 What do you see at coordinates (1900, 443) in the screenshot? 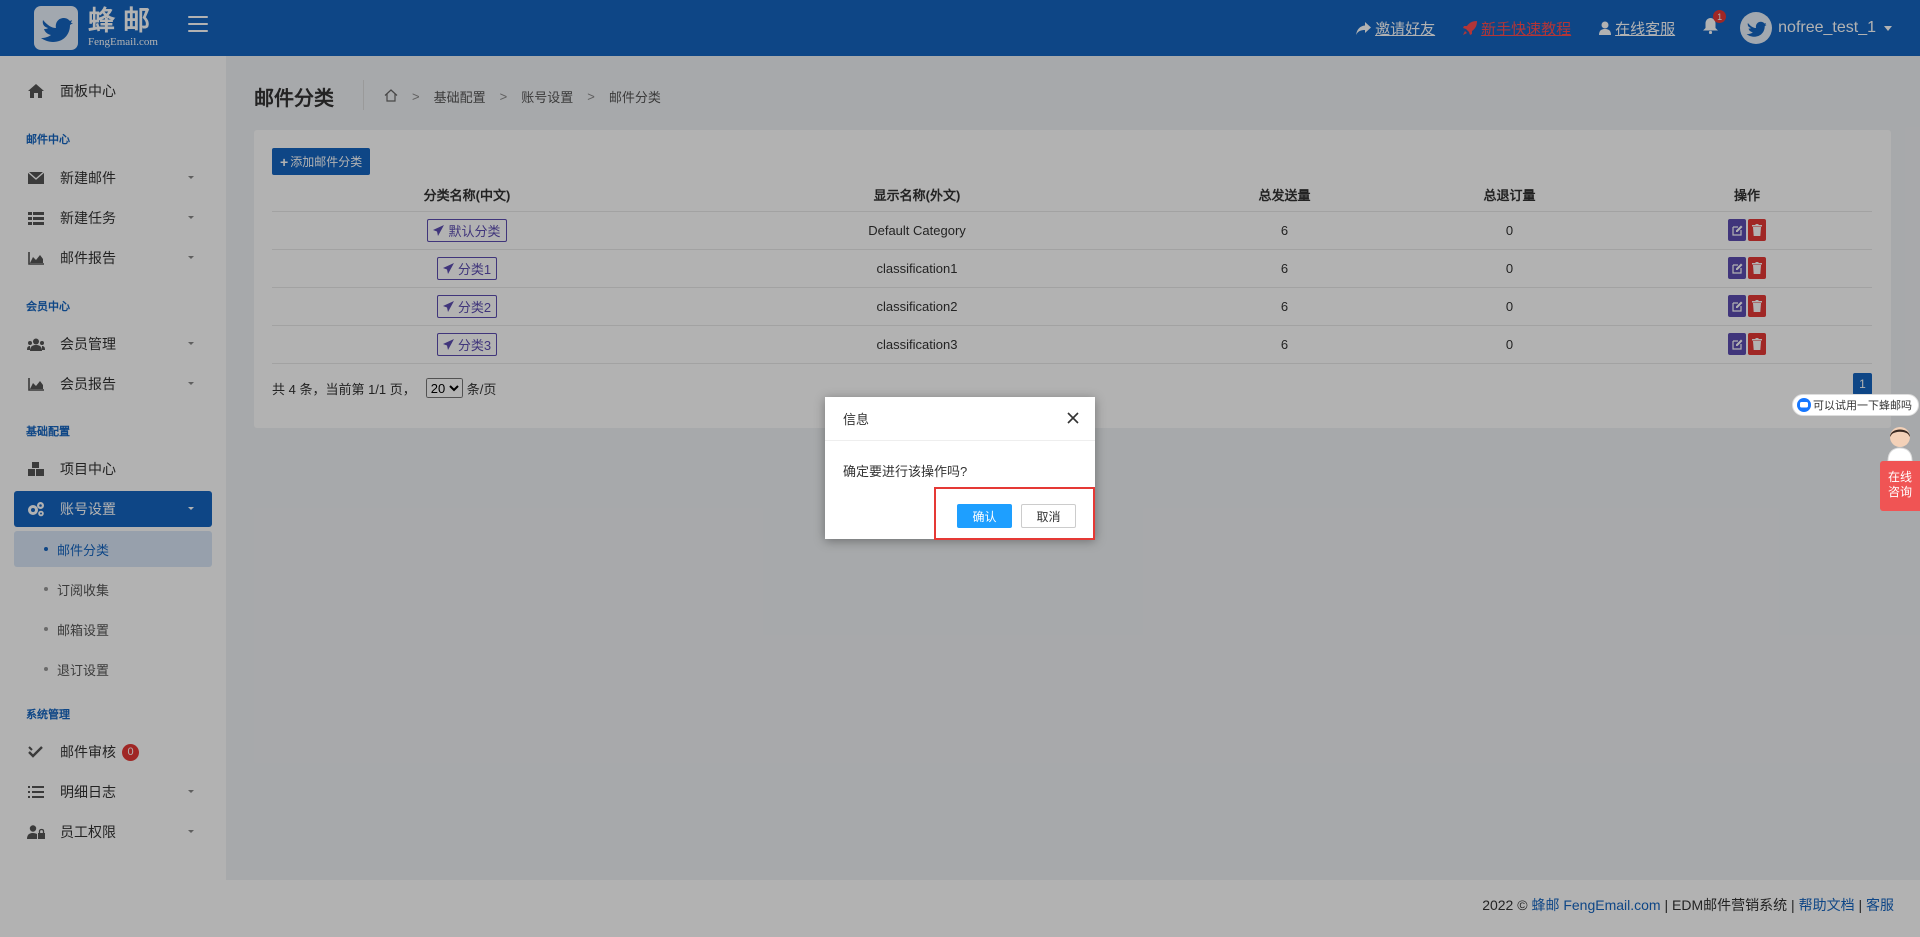
I see `support-agent-avatar-icon` at bounding box center [1900, 443].